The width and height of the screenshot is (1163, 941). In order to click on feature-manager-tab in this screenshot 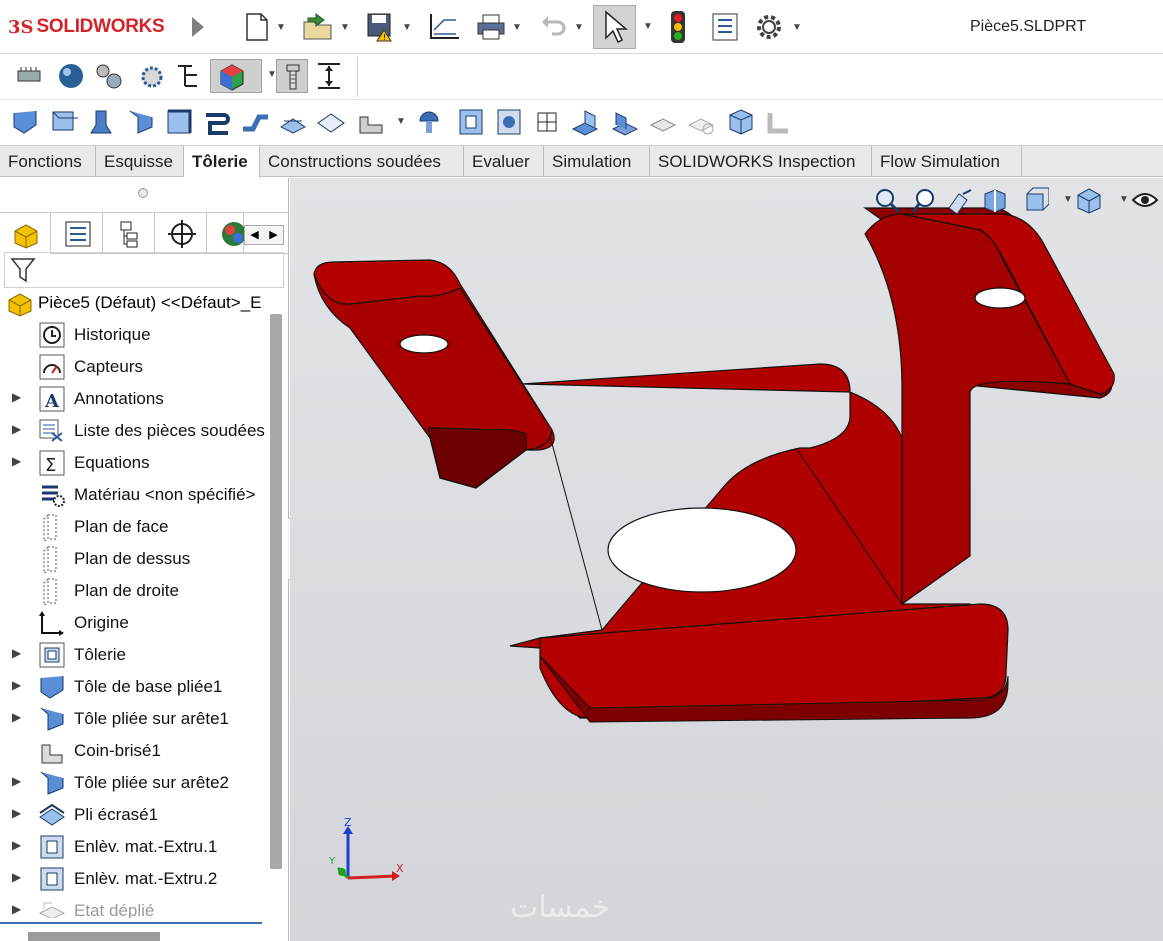, I will do `click(25, 233)`.